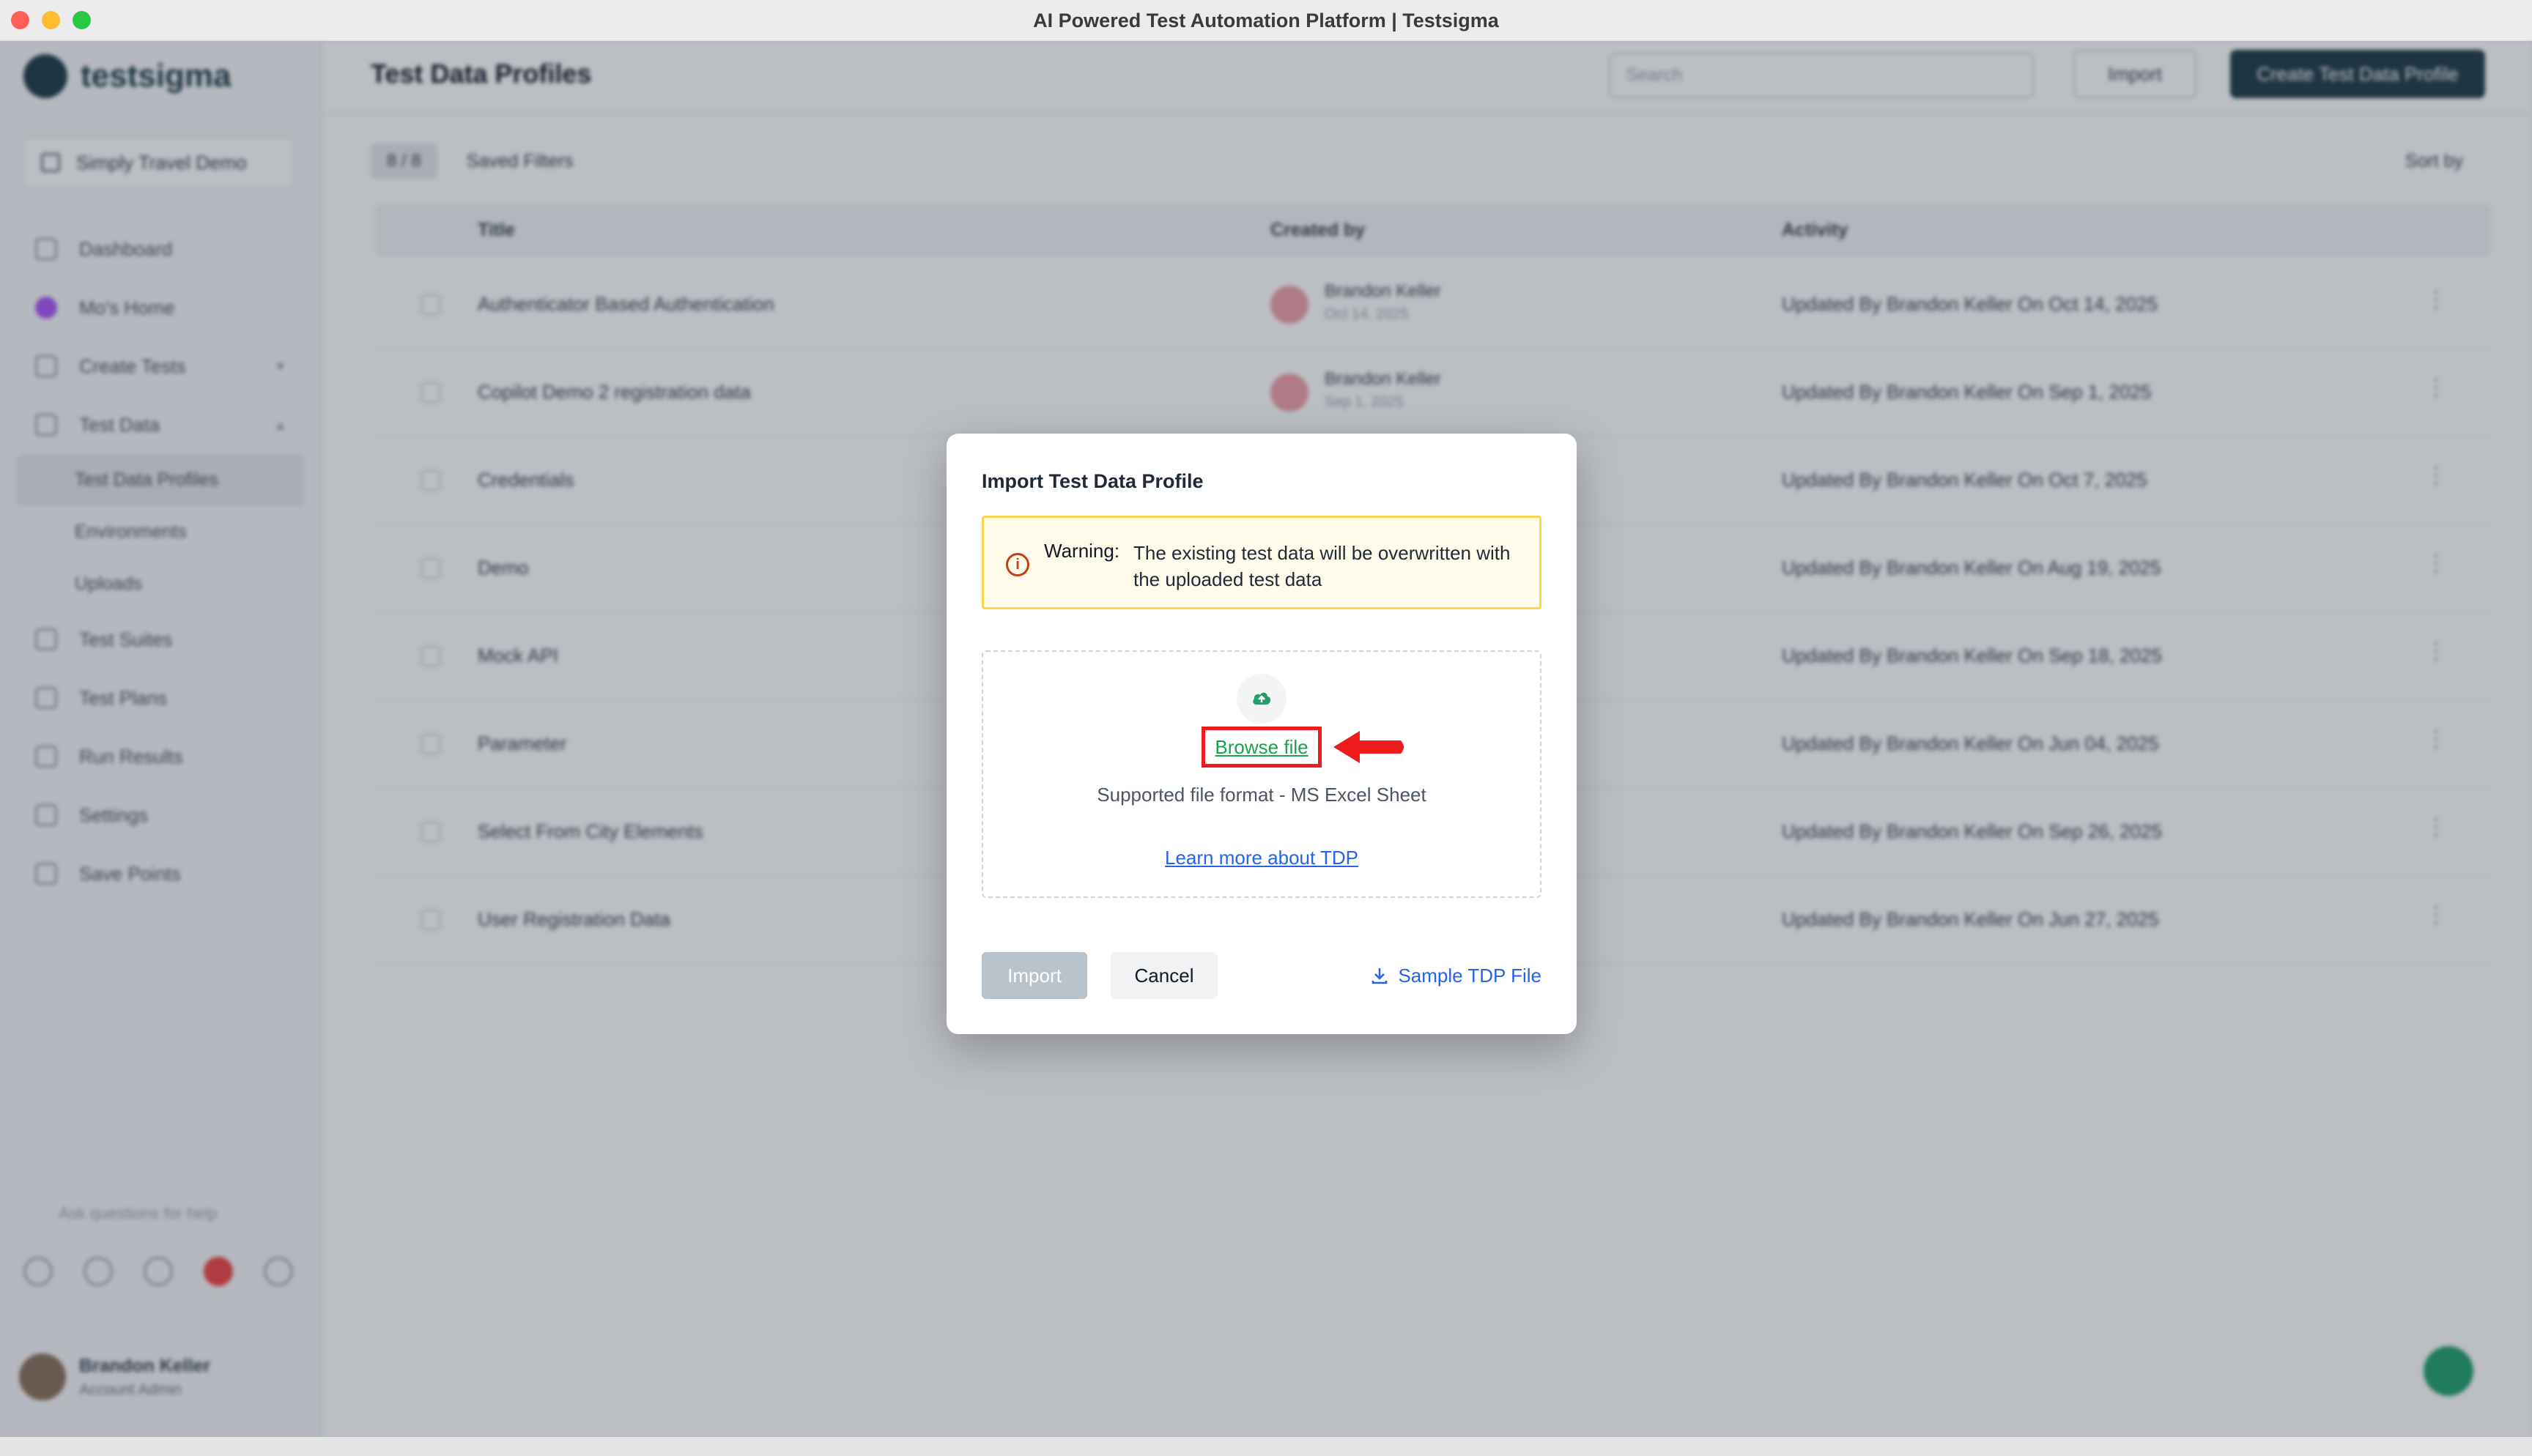 The image size is (2532, 1456). I want to click on browse-file-link: Browse file, so click(1261, 747).